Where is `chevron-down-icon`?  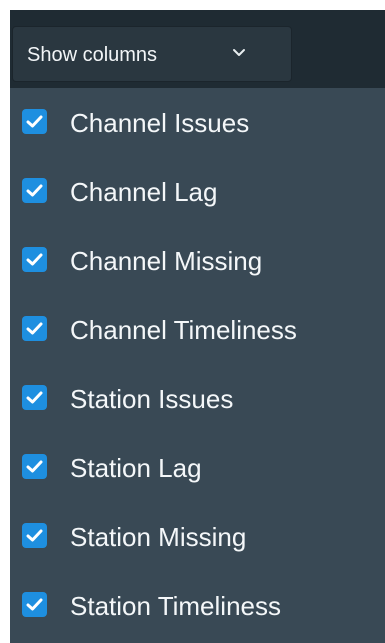 chevron-down-icon is located at coordinates (239, 53).